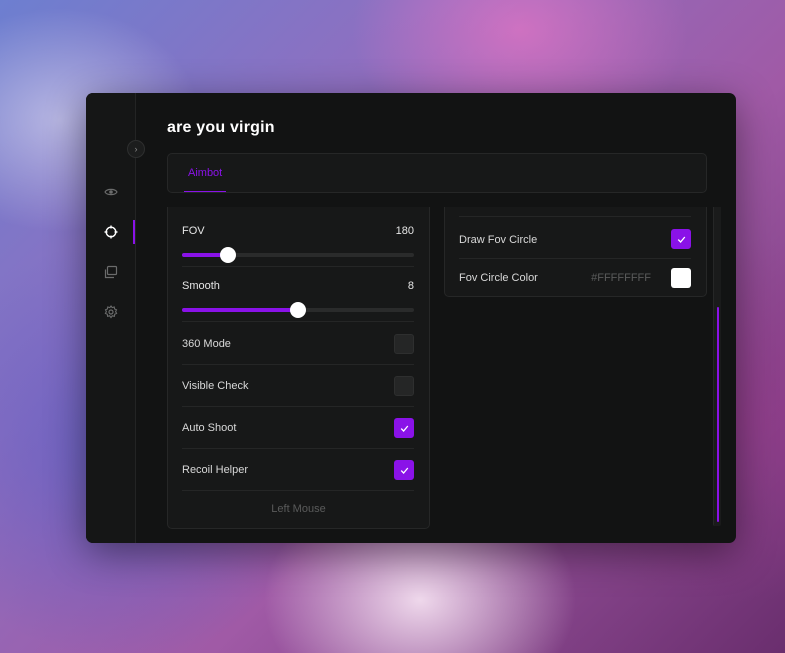 This screenshot has width=785, height=653. What do you see at coordinates (298, 345) in the screenshot?
I see `mode360-row: 360 Mode` at bounding box center [298, 345].